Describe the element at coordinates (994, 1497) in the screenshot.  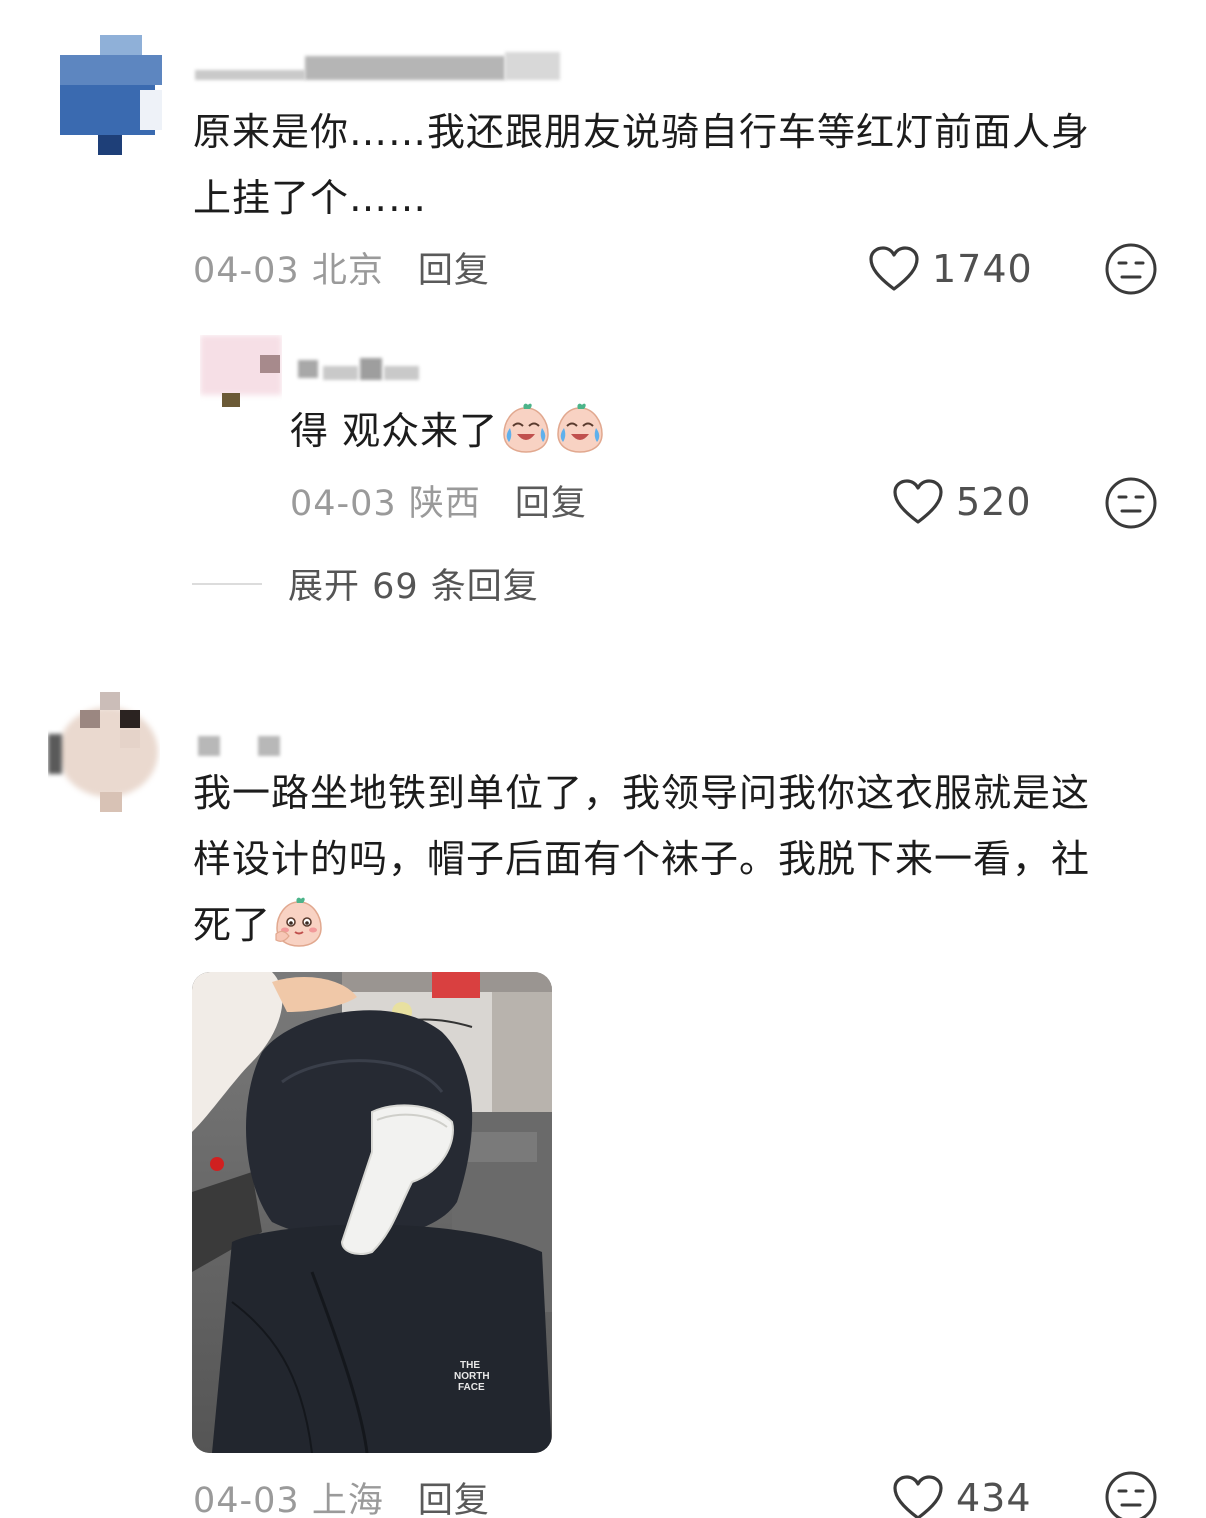
I see `like-count: 434` at that location.